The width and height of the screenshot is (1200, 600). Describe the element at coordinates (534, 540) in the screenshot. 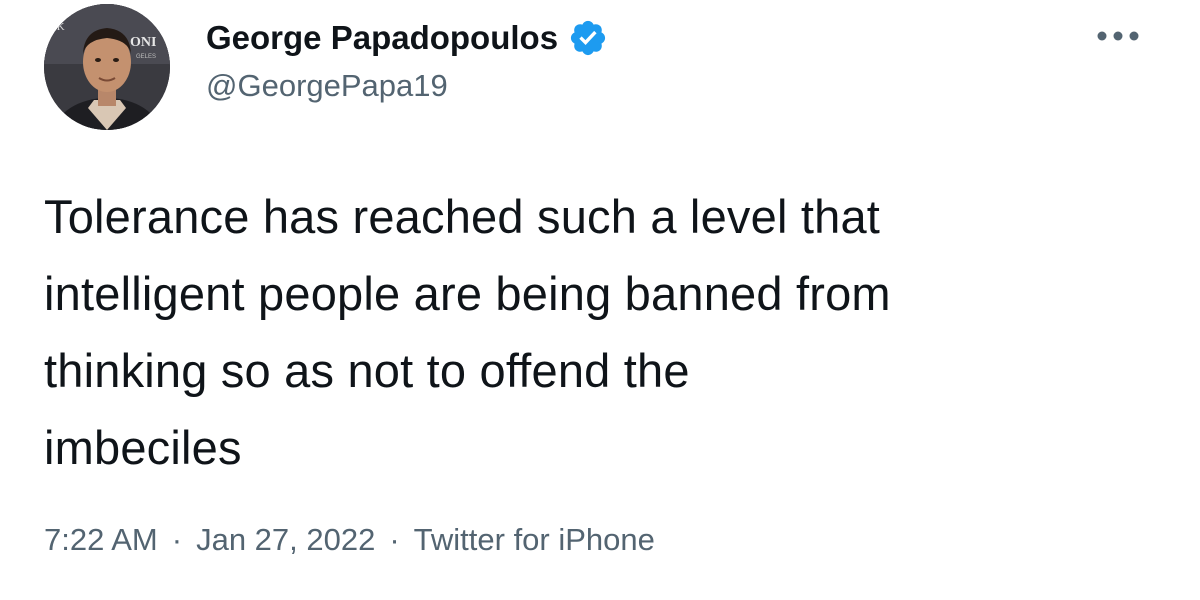

I see `tweet-source: Twitter for iPhone` at that location.